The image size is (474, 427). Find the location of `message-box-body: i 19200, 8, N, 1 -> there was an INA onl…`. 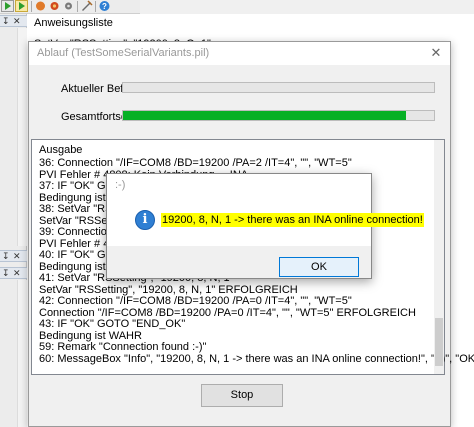

message-box-body: i 19200, 8, N, 1 -> there was an INA onl… is located at coordinates (265, 221).